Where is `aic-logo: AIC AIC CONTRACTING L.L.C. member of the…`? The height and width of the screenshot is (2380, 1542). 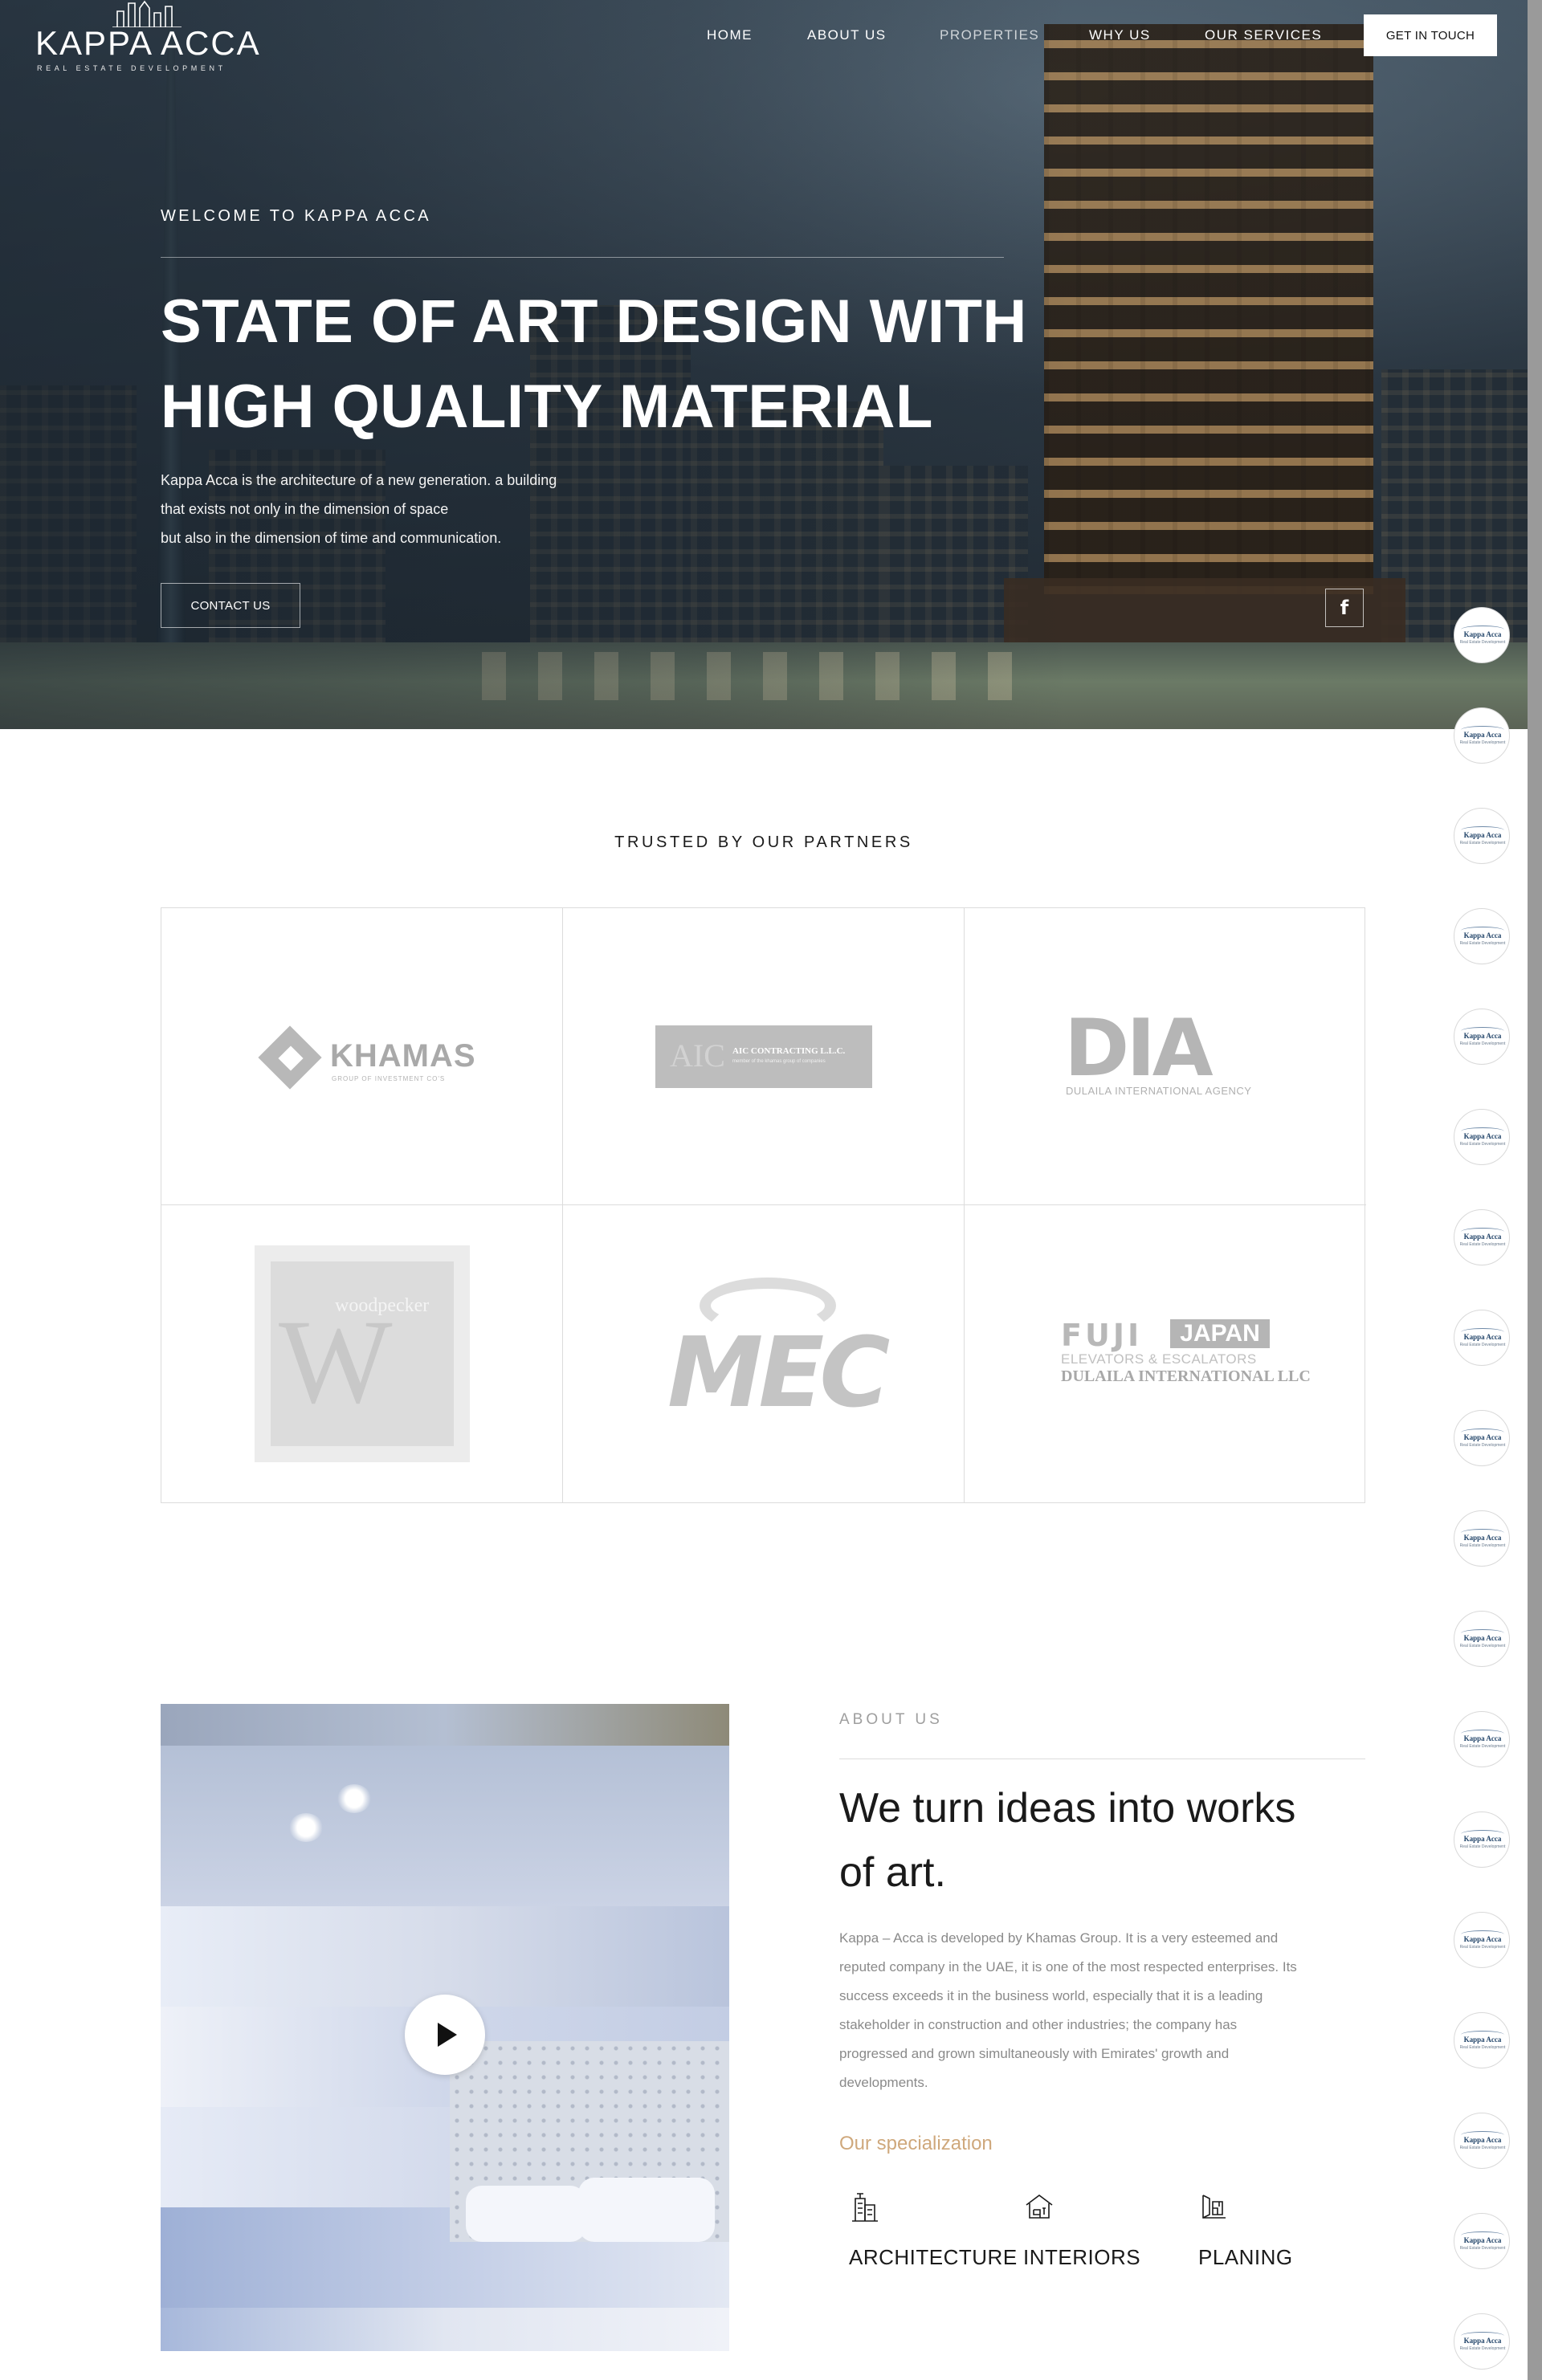
aic-logo: AIC AIC CONTRACTING L.L.C. member of the… is located at coordinates (763, 1056).